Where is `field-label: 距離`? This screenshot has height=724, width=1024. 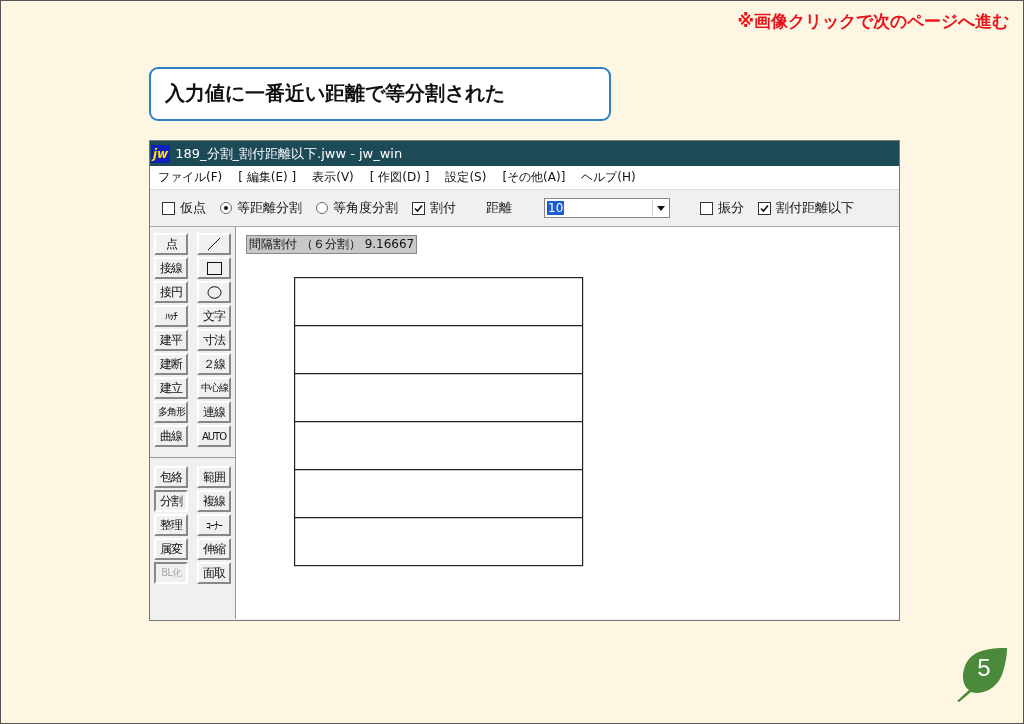
field-label: 距離 is located at coordinates (499, 208).